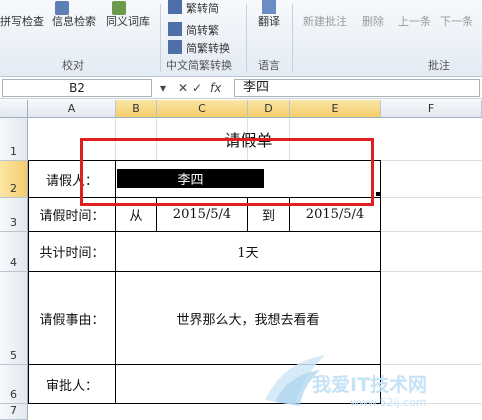 The width and height of the screenshot is (482, 420). What do you see at coordinates (215, 88) in the screenshot?
I see `insert-function-icon: fx` at bounding box center [215, 88].